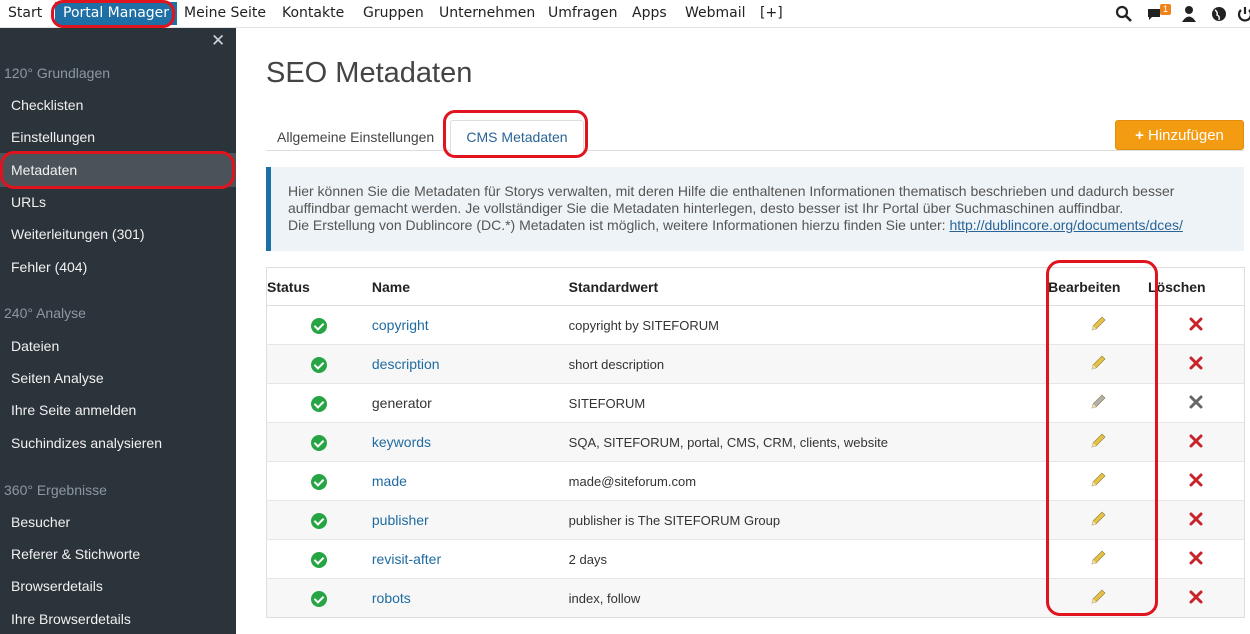 This screenshot has height=634, width=1250. Describe the element at coordinates (583, 13) in the screenshot. I see `nav-umfragen: Umfragen` at that location.